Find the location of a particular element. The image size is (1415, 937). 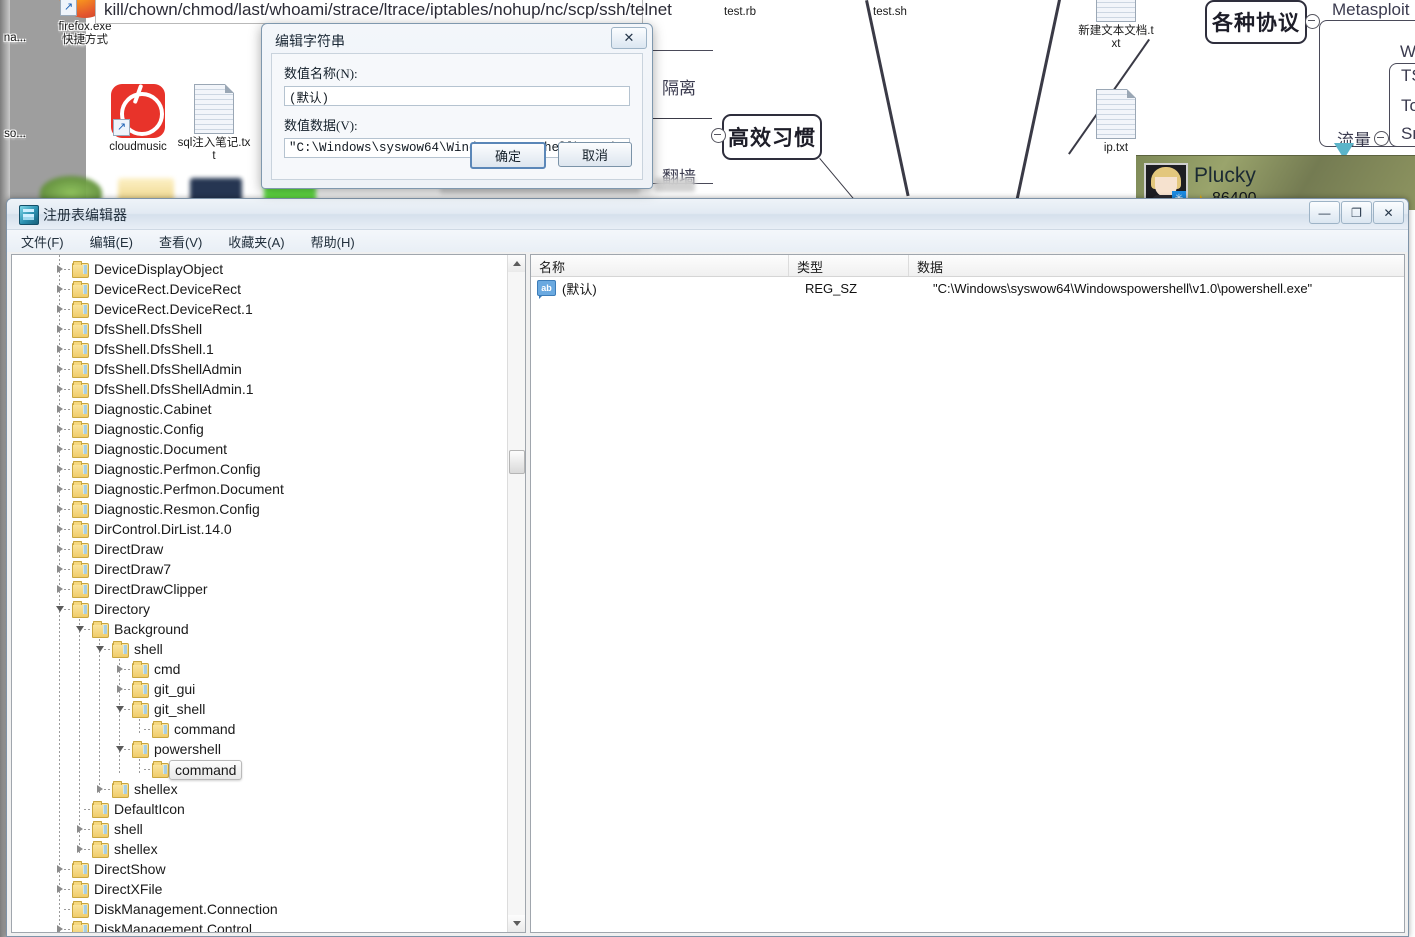

desktop-icon-test-rb: S test.rb is located at coordinates (740, 9).